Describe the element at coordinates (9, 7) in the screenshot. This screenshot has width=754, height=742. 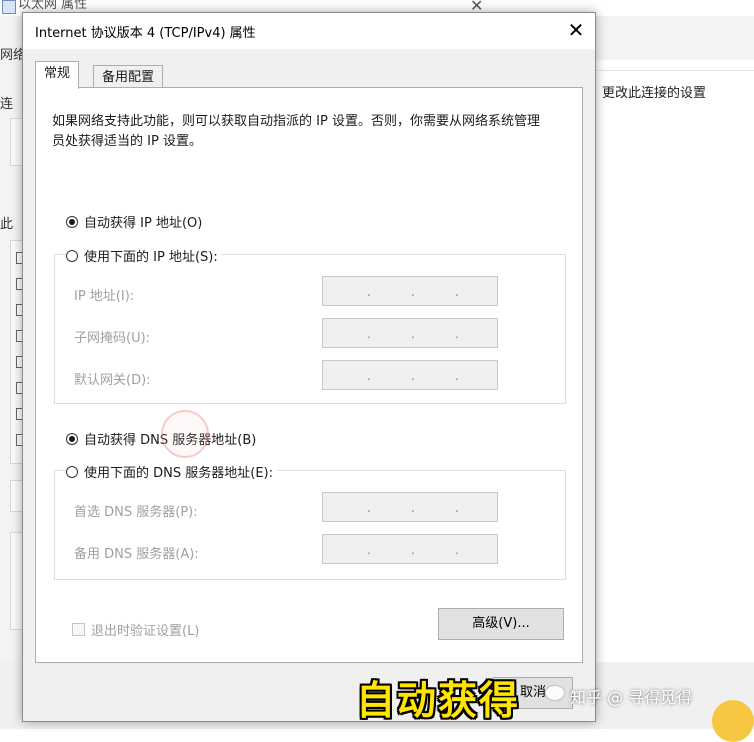
I see `network-adapter-icon` at that location.